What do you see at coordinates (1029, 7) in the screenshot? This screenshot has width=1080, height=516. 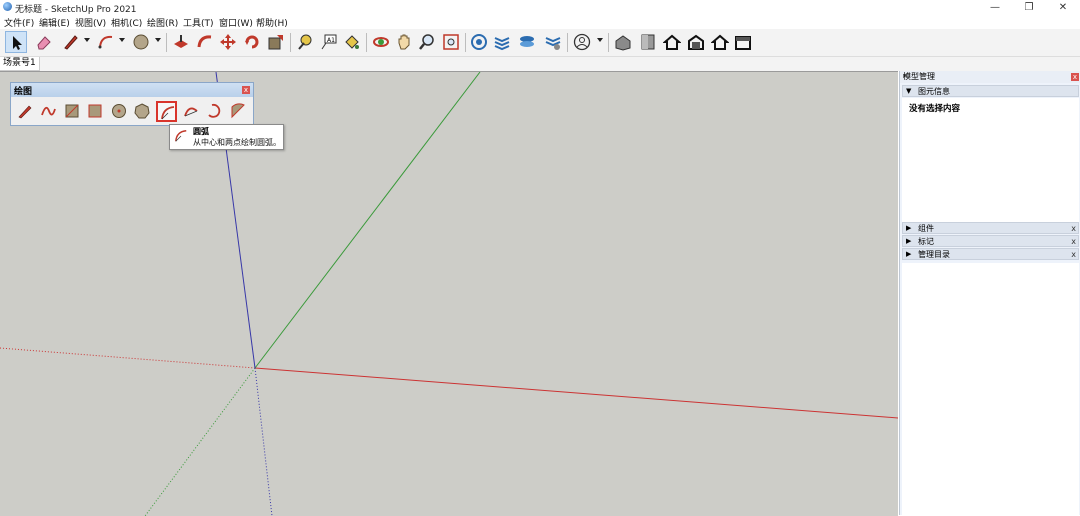 I see `restore-button: ❐` at bounding box center [1029, 7].